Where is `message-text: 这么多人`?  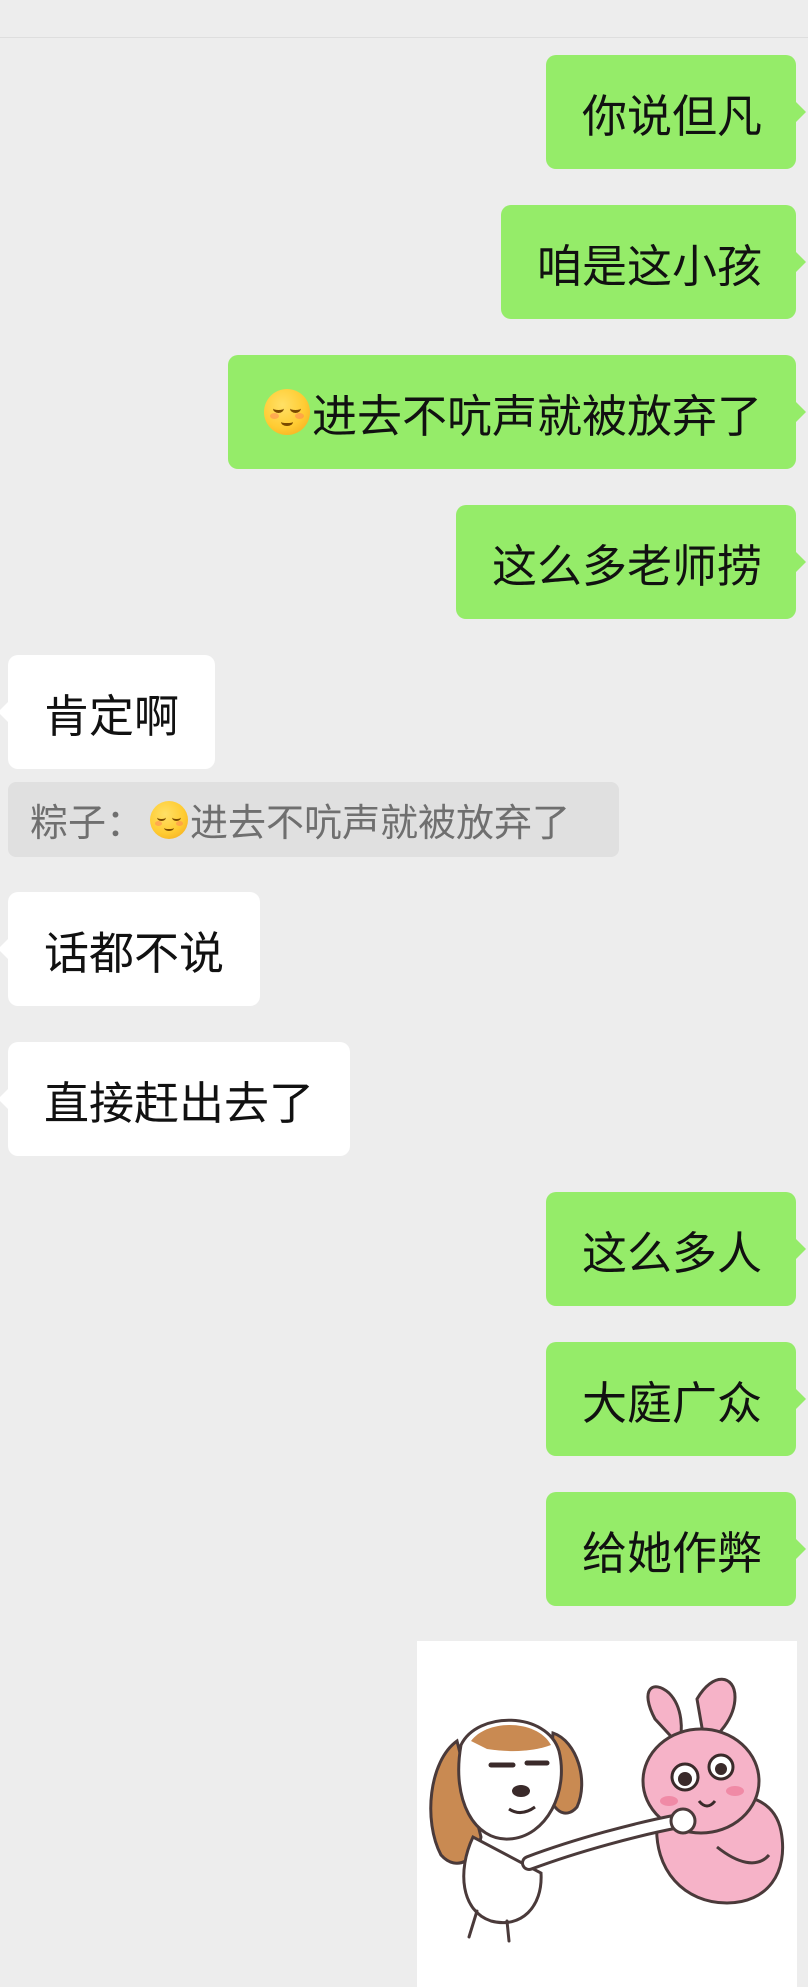 message-text: 这么多人 is located at coordinates (671, 1253).